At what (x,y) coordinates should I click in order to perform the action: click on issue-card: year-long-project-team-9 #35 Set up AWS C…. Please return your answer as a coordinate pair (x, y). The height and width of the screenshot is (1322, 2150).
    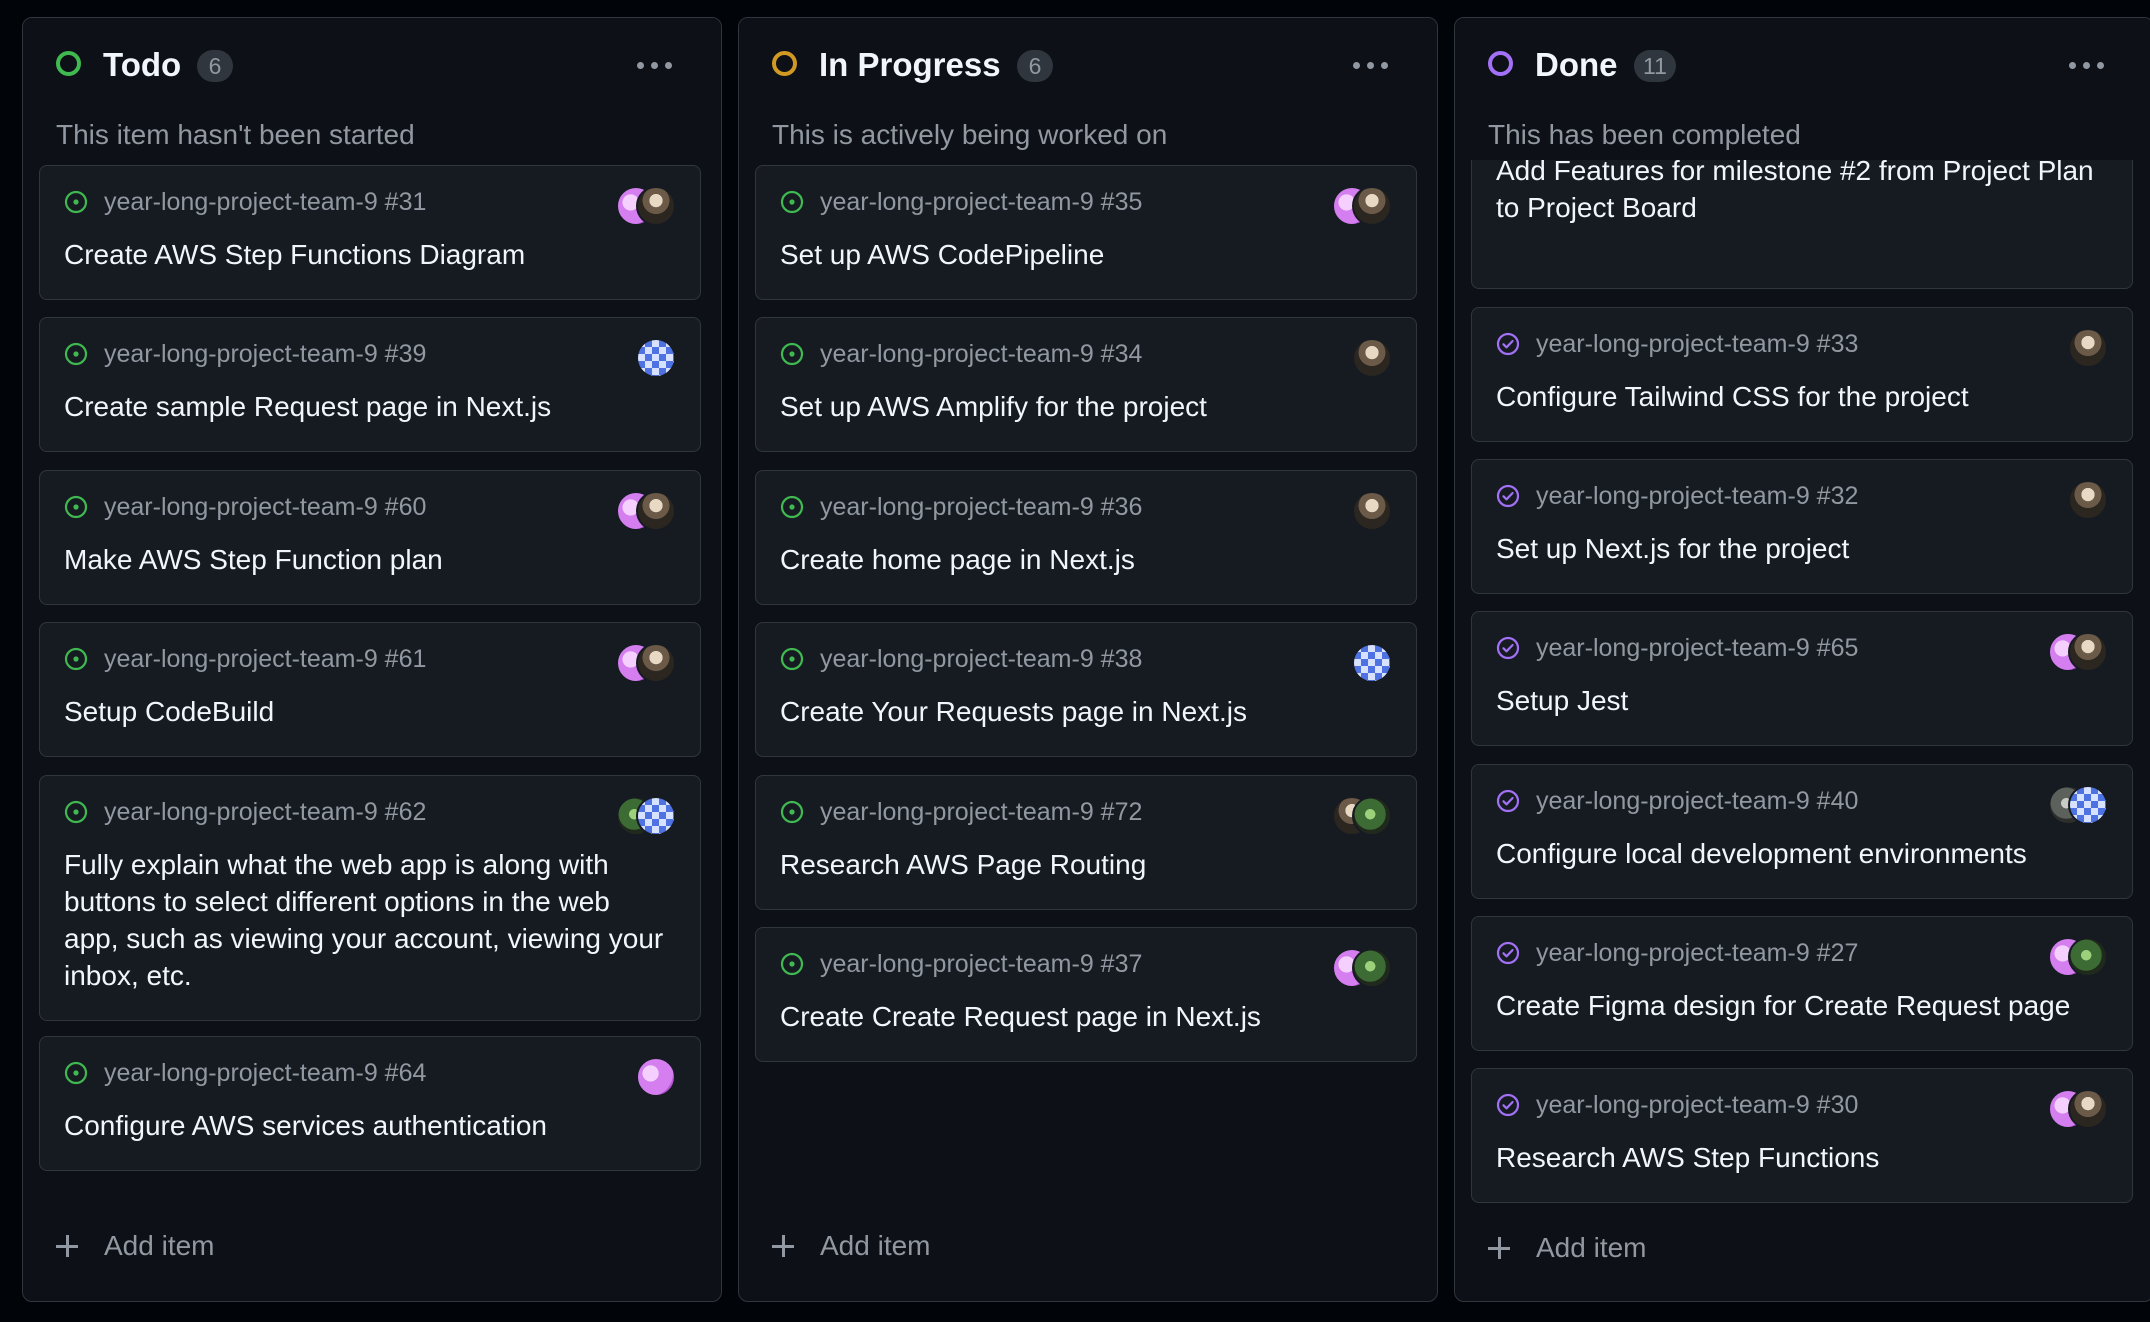
    Looking at the image, I should click on (1086, 232).